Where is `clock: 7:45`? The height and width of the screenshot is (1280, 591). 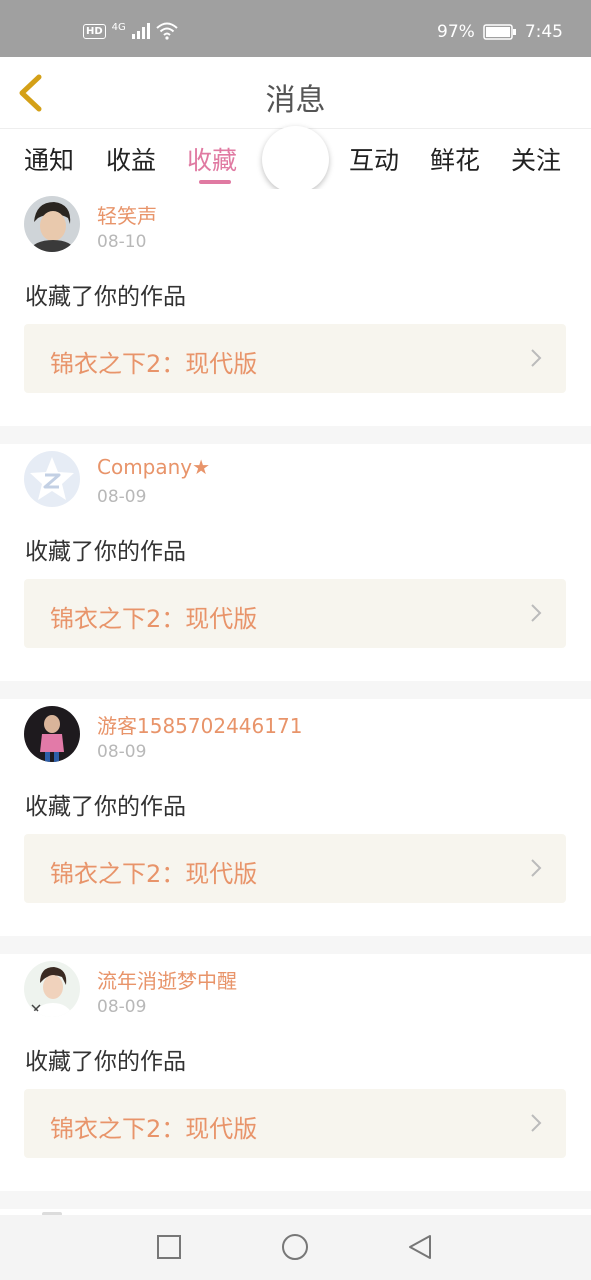 clock: 7:45 is located at coordinates (543, 32).